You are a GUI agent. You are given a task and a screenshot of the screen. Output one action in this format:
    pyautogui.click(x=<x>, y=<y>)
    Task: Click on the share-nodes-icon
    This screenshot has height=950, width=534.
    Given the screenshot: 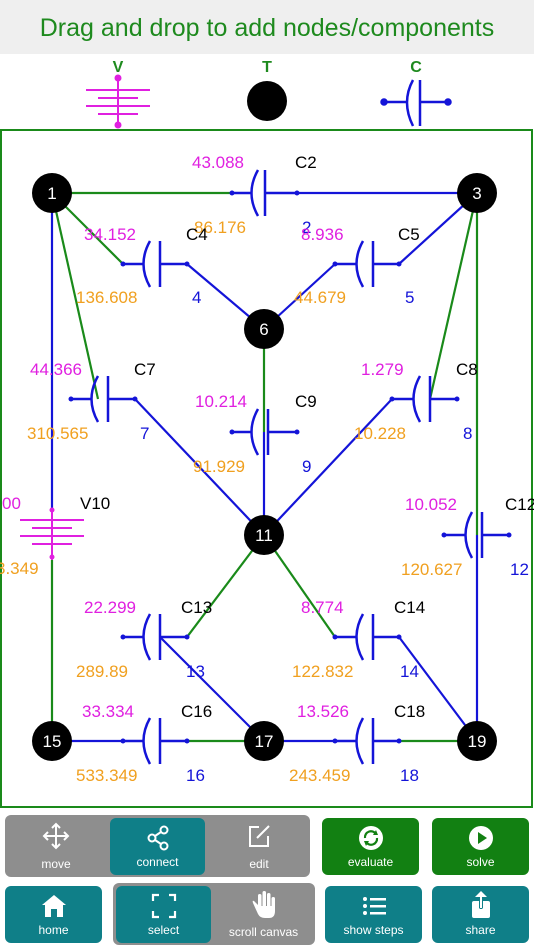 What is the action you would take?
    pyautogui.click(x=157, y=838)
    